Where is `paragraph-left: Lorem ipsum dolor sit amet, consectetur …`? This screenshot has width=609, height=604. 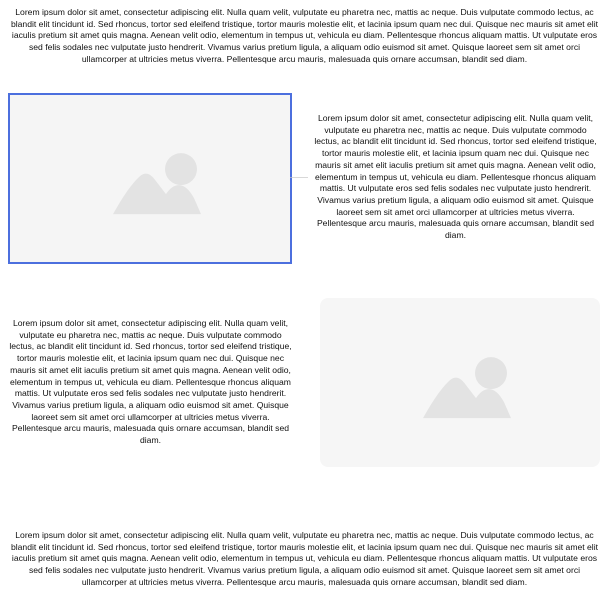 paragraph-left: Lorem ipsum dolor sit amet, consectetur … is located at coordinates (150, 382).